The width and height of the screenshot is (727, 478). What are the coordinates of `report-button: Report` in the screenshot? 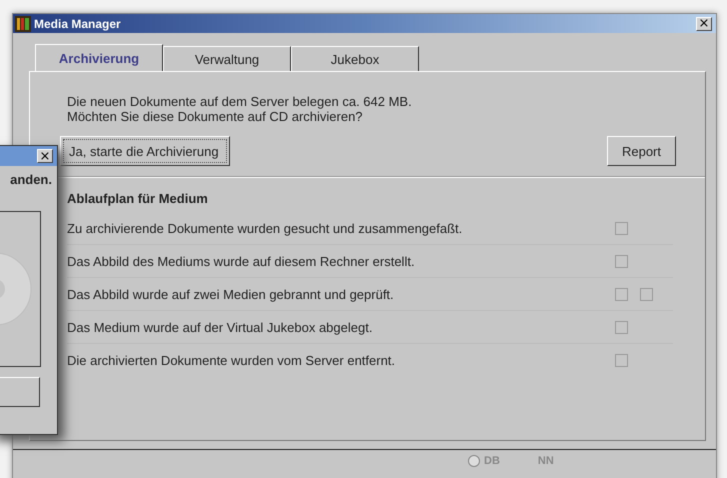 It's located at (641, 151).